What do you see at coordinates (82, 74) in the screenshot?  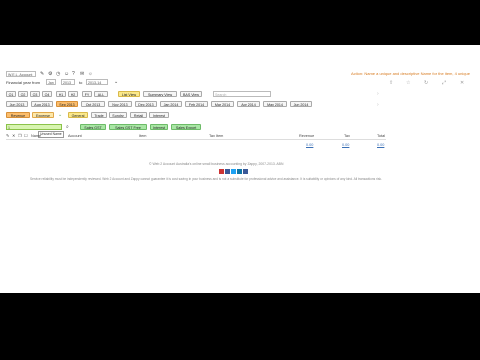 I see `email-icon: ✉` at bounding box center [82, 74].